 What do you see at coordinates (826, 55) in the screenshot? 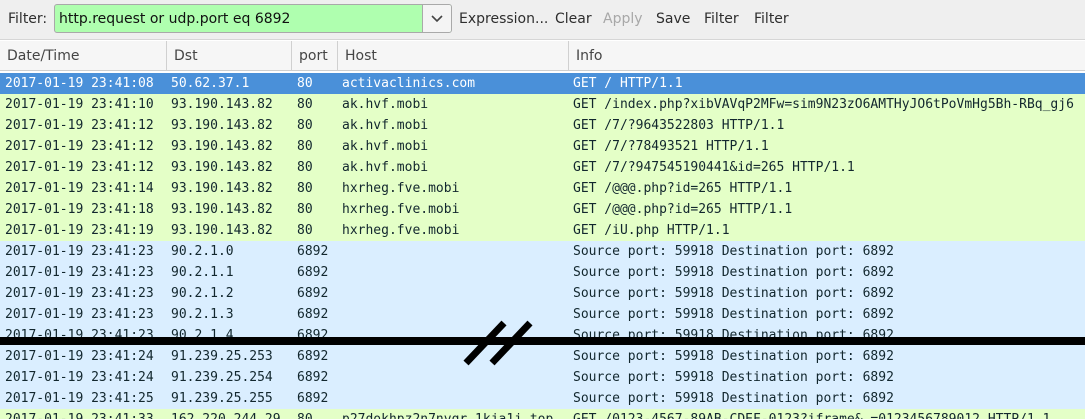
I see `column-header-info: Info` at bounding box center [826, 55].